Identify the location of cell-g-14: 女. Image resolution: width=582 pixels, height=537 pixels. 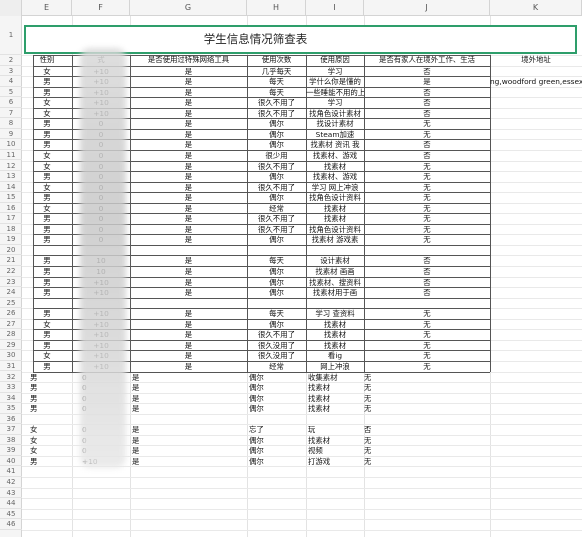
(47, 187).